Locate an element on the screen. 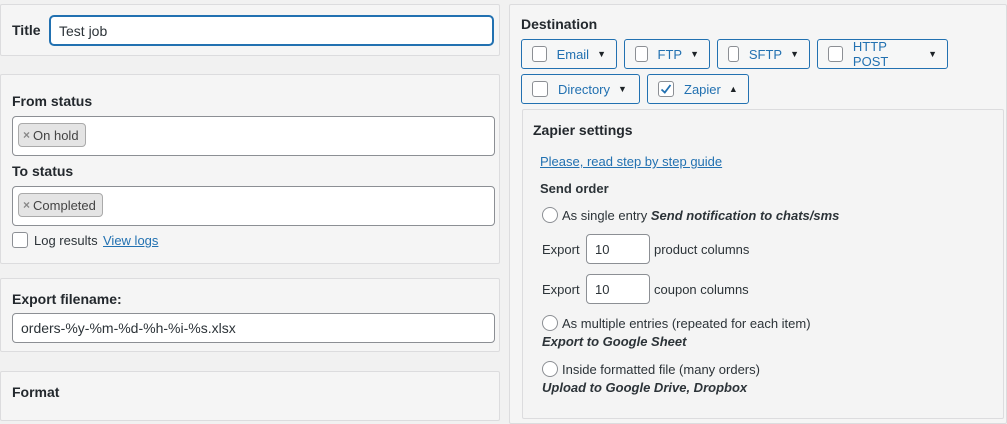 This screenshot has width=1007, height=424. directory-label: Directory is located at coordinates (584, 89).